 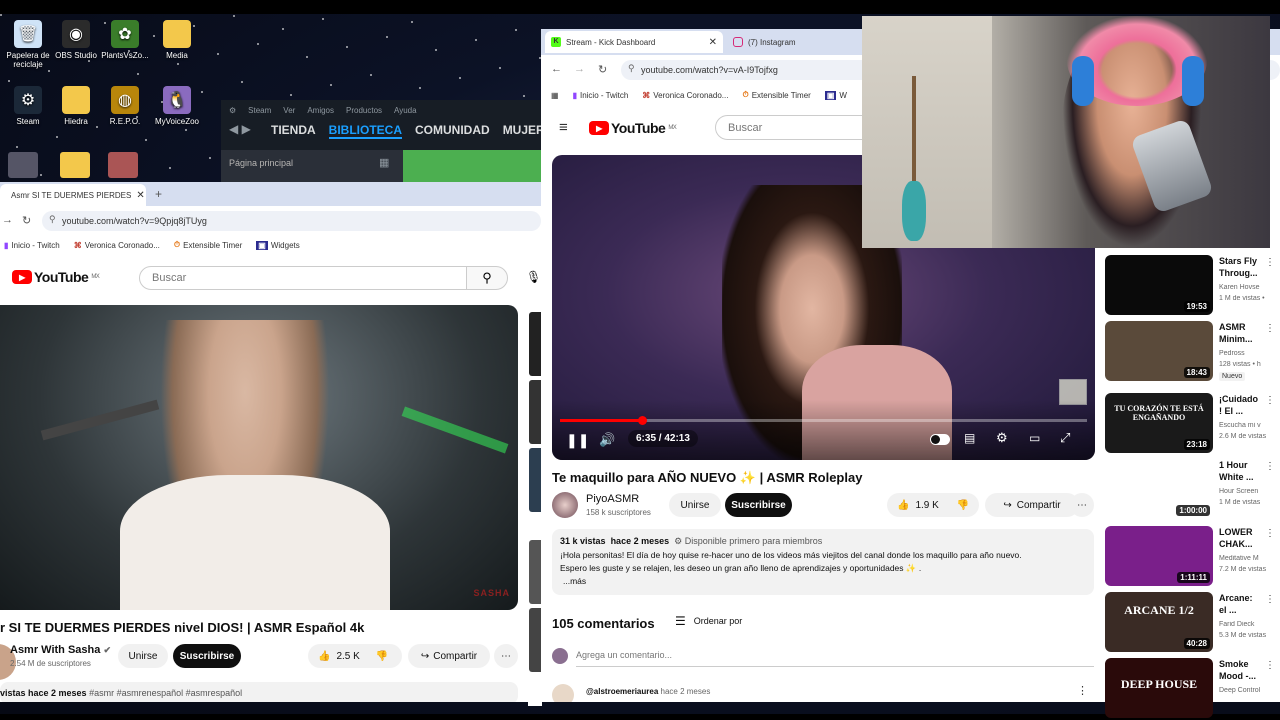 I want to click on steam-menu-productos: Productos, so click(x=364, y=110).